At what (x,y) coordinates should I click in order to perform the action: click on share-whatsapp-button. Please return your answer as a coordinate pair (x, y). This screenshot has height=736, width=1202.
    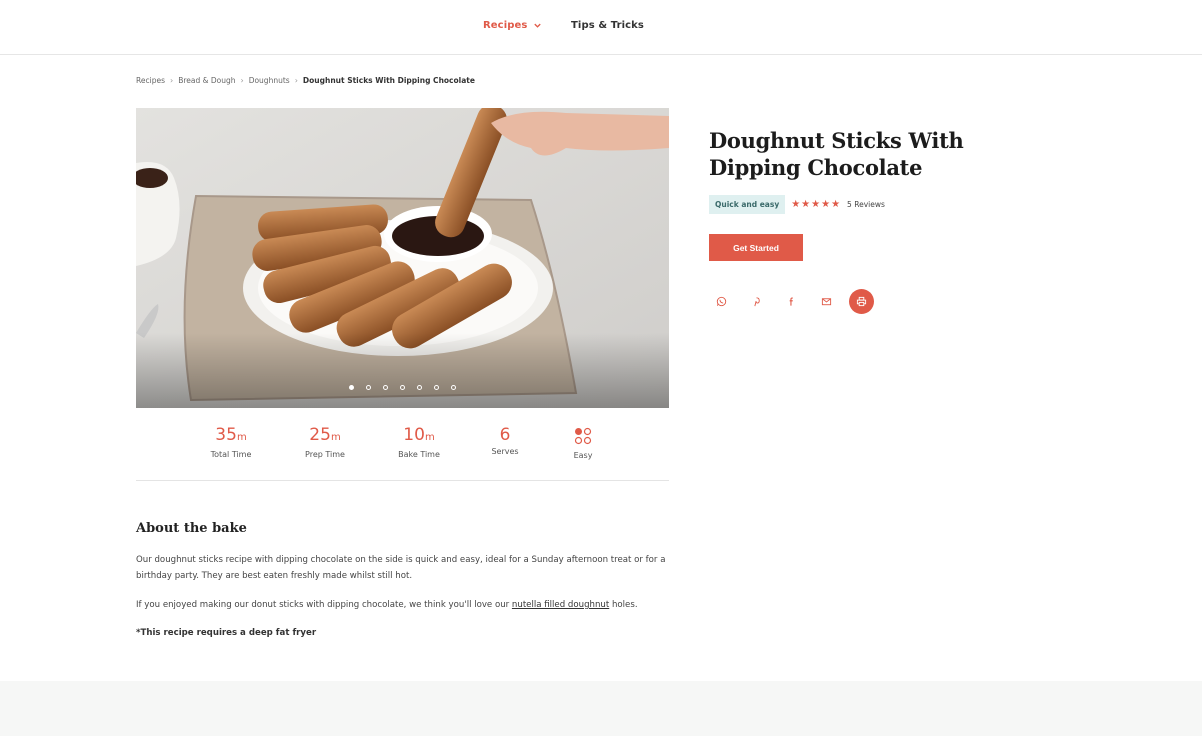
    Looking at the image, I should click on (721, 301).